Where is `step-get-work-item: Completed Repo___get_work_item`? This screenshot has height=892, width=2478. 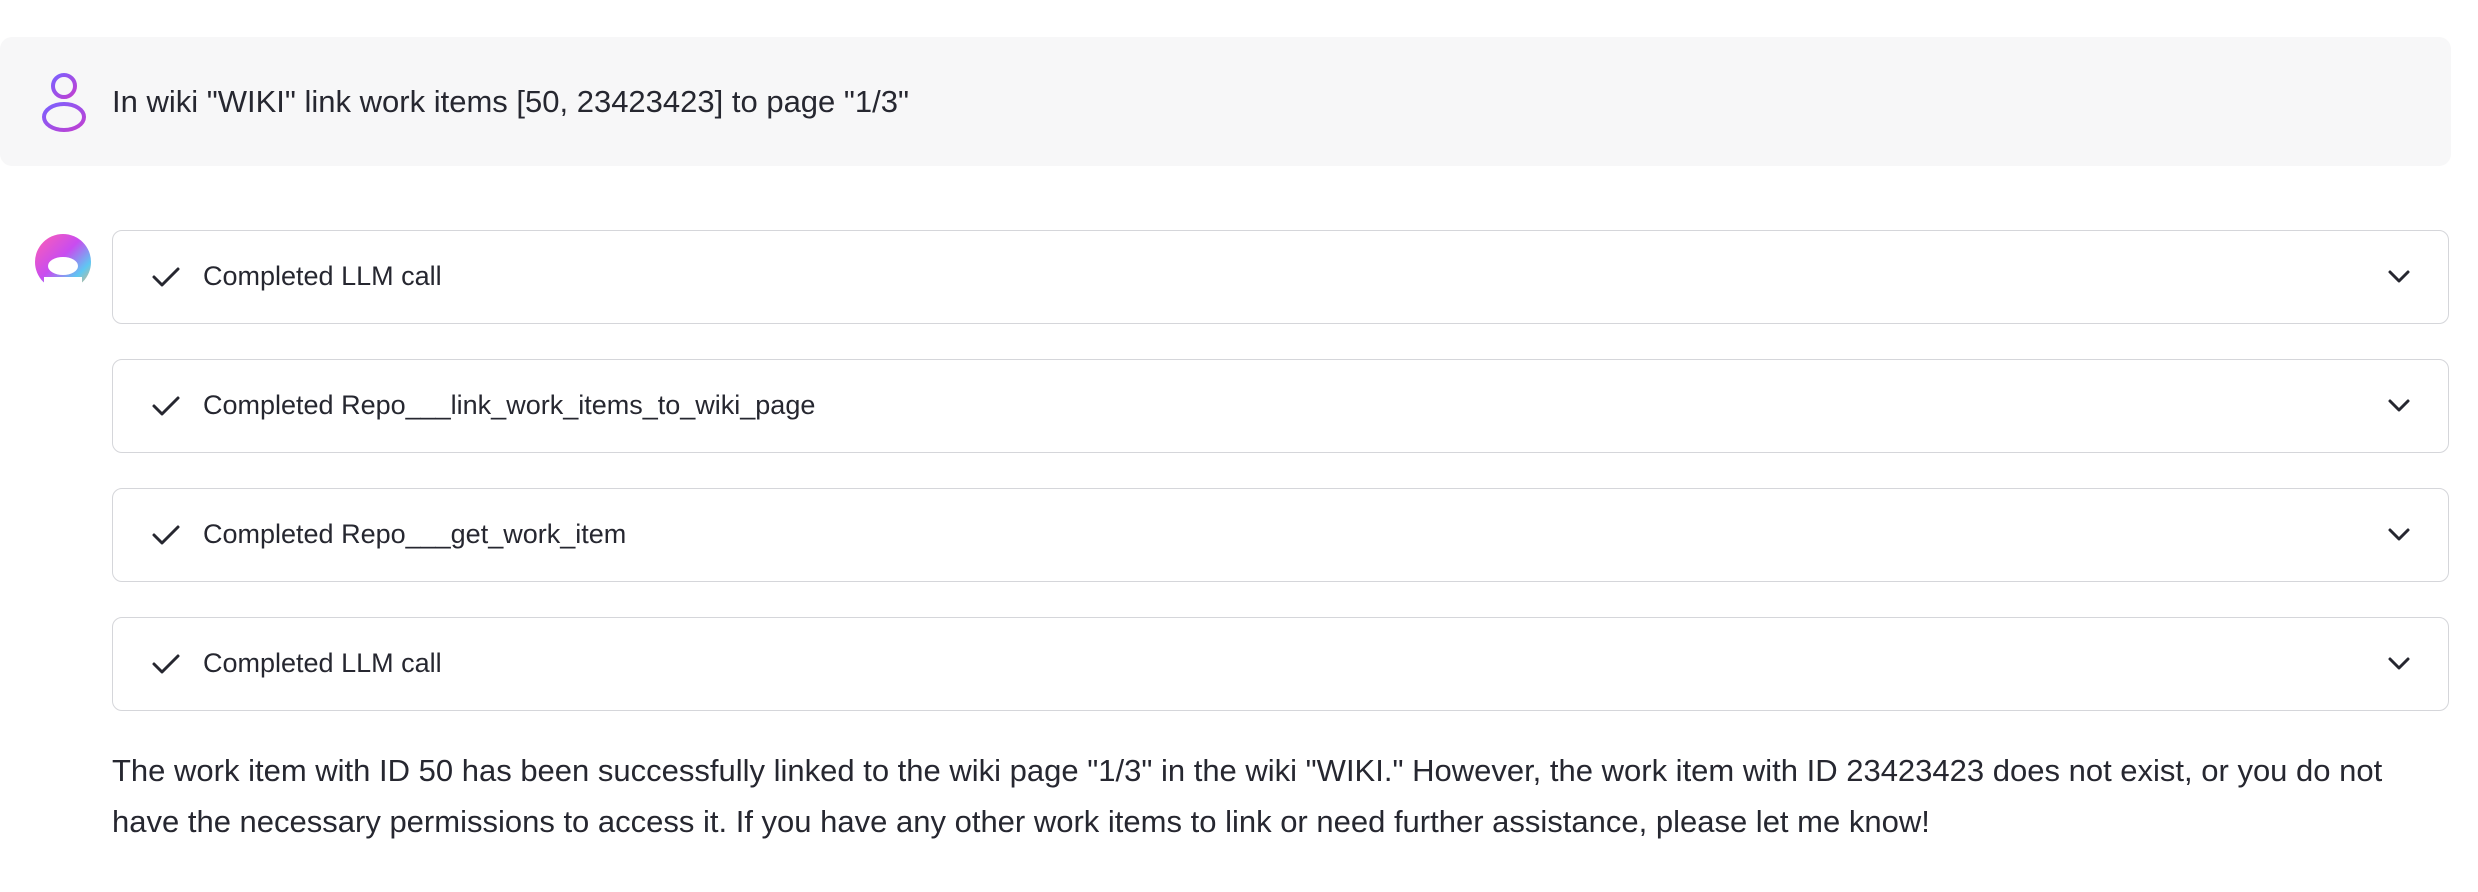
step-get-work-item: Completed Repo___get_work_item is located at coordinates (1280, 535).